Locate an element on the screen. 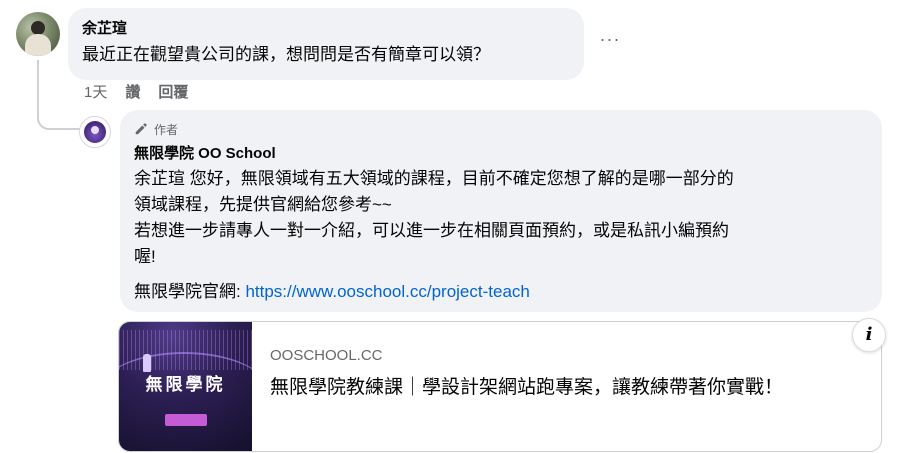 The width and height of the screenshot is (906, 453). reply-line: 喔! is located at coordinates (145, 256).